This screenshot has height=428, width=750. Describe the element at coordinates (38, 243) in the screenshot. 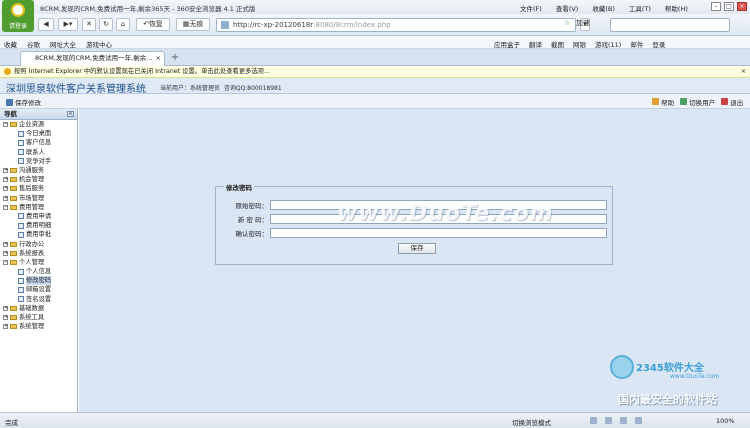

I see `sidebar-group: + 行政办公` at that location.